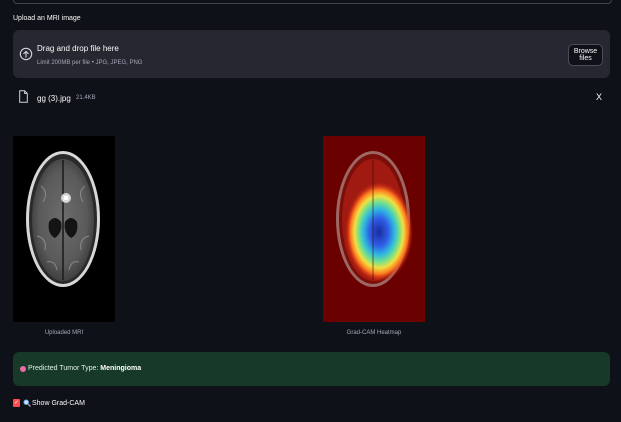 This screenshot has height=422, width=621. I want to click on uploaded-mri-caption: Uploaded MRI, so click(64, 333).